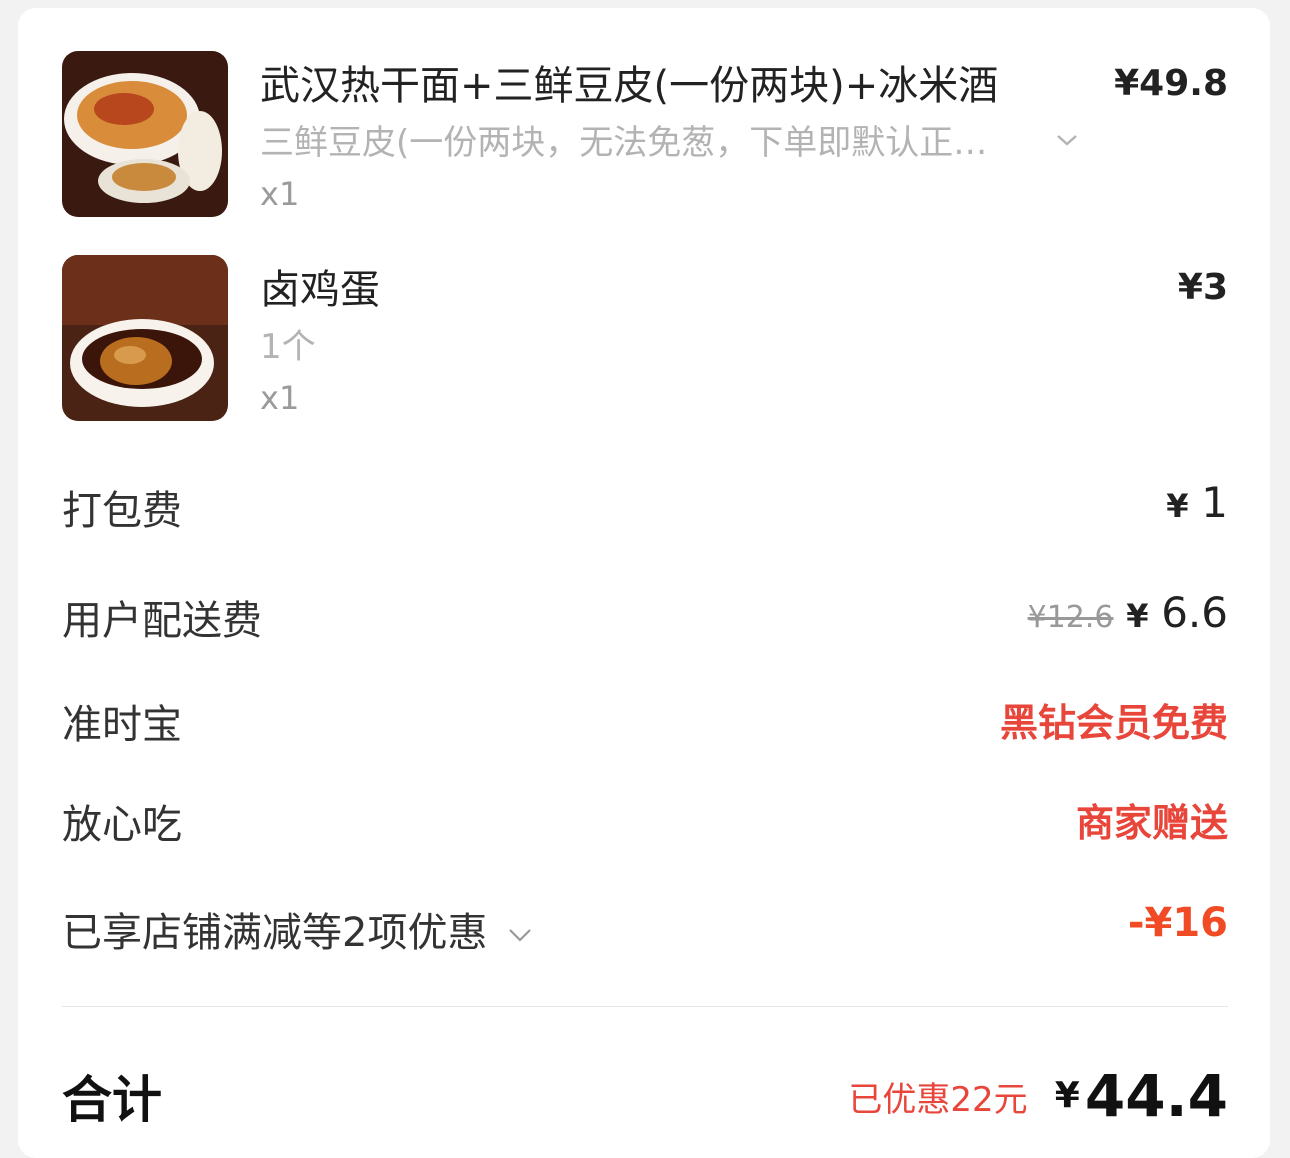 The image size is (1290, 1158). Describe the element at coordinates (1202, 287) in the screenshot. I see `item-price: ¥3` at that location.